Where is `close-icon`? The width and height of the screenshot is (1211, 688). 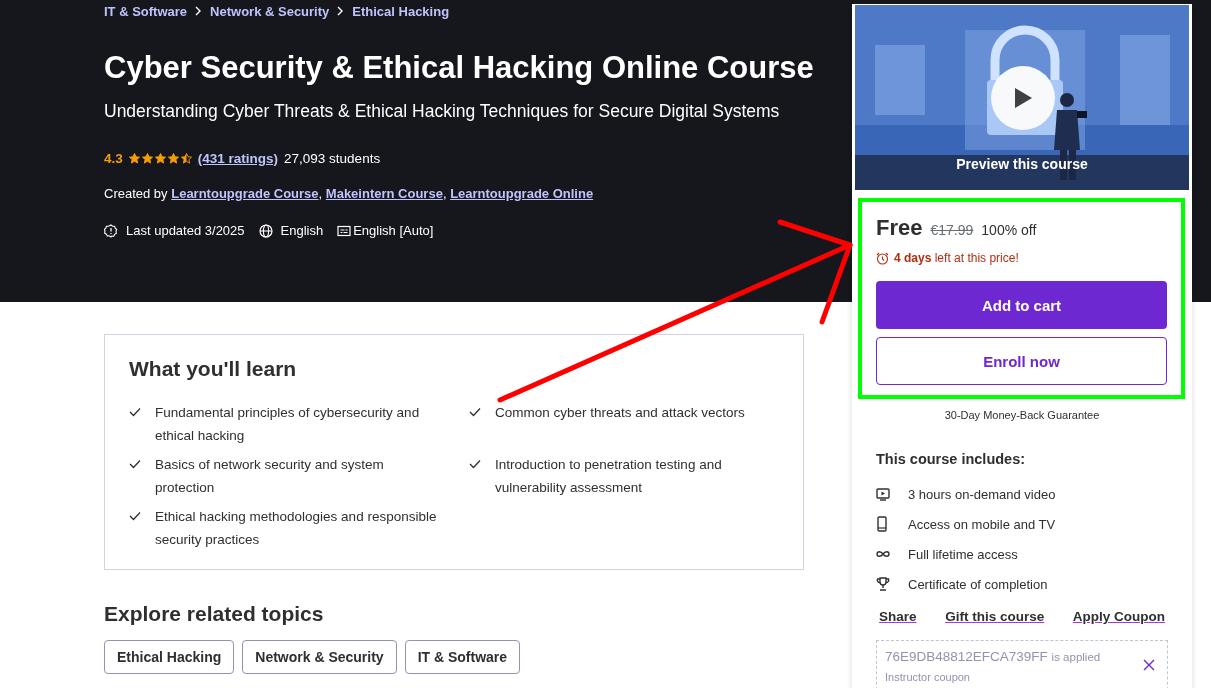 close-icon is located at coordinates (1149, 665).